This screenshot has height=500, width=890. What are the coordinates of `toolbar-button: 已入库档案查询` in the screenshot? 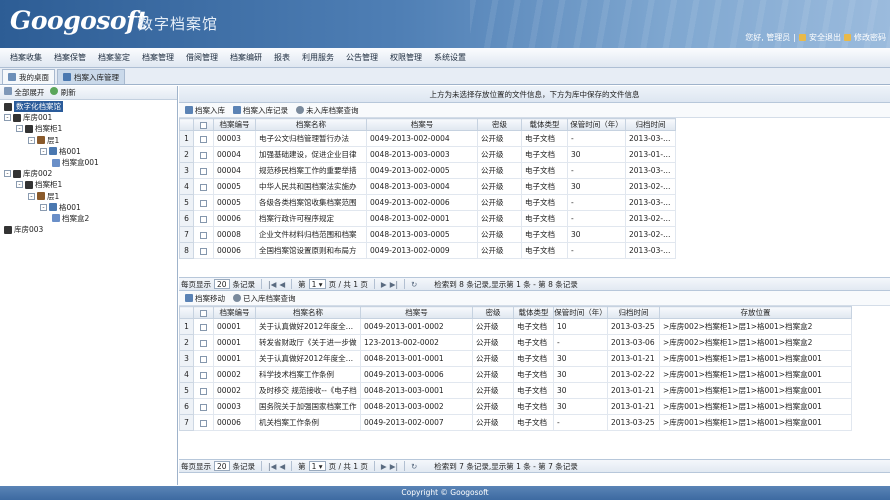 It's located at (264, 298).